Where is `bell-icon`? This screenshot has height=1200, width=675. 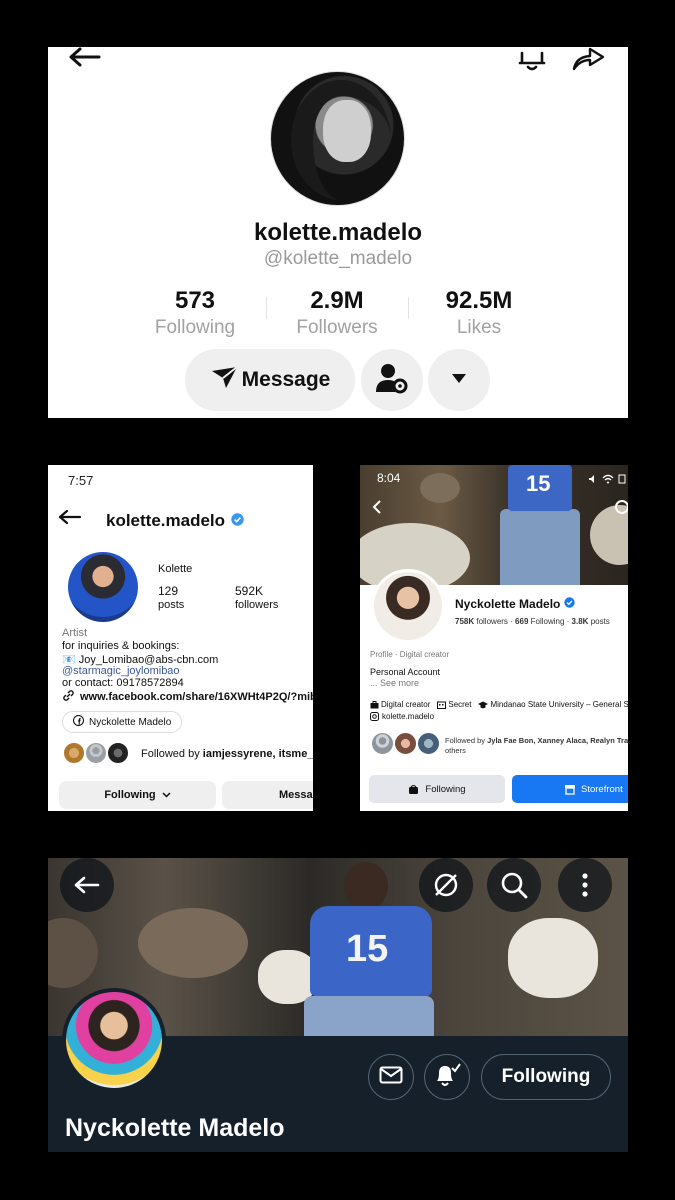
bell-icon is located at coordinates (532, 61).